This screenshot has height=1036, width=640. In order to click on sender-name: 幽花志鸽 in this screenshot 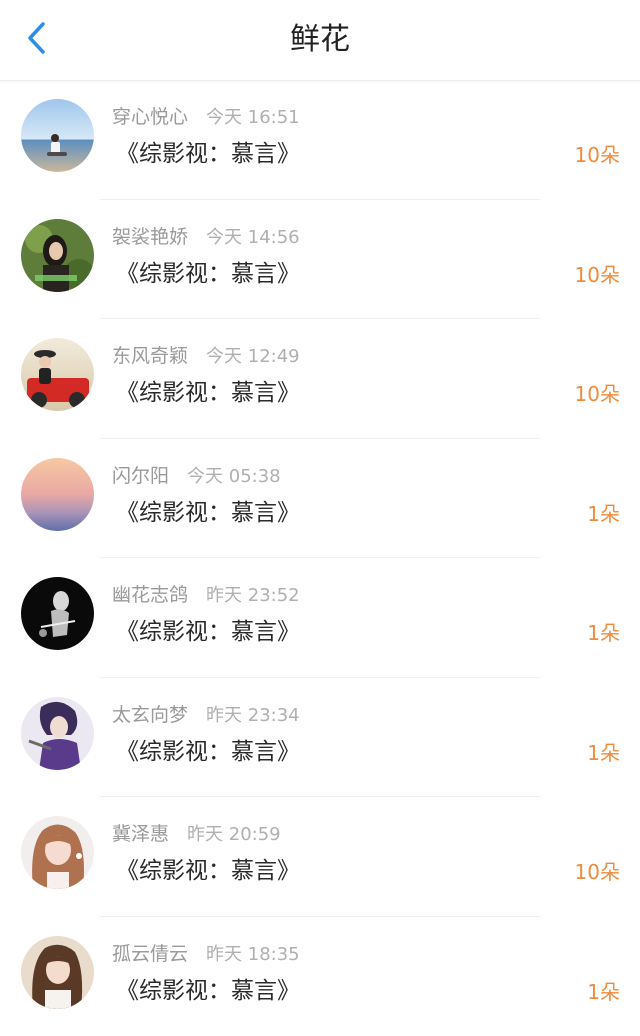, I will do `click(150, 595)`.